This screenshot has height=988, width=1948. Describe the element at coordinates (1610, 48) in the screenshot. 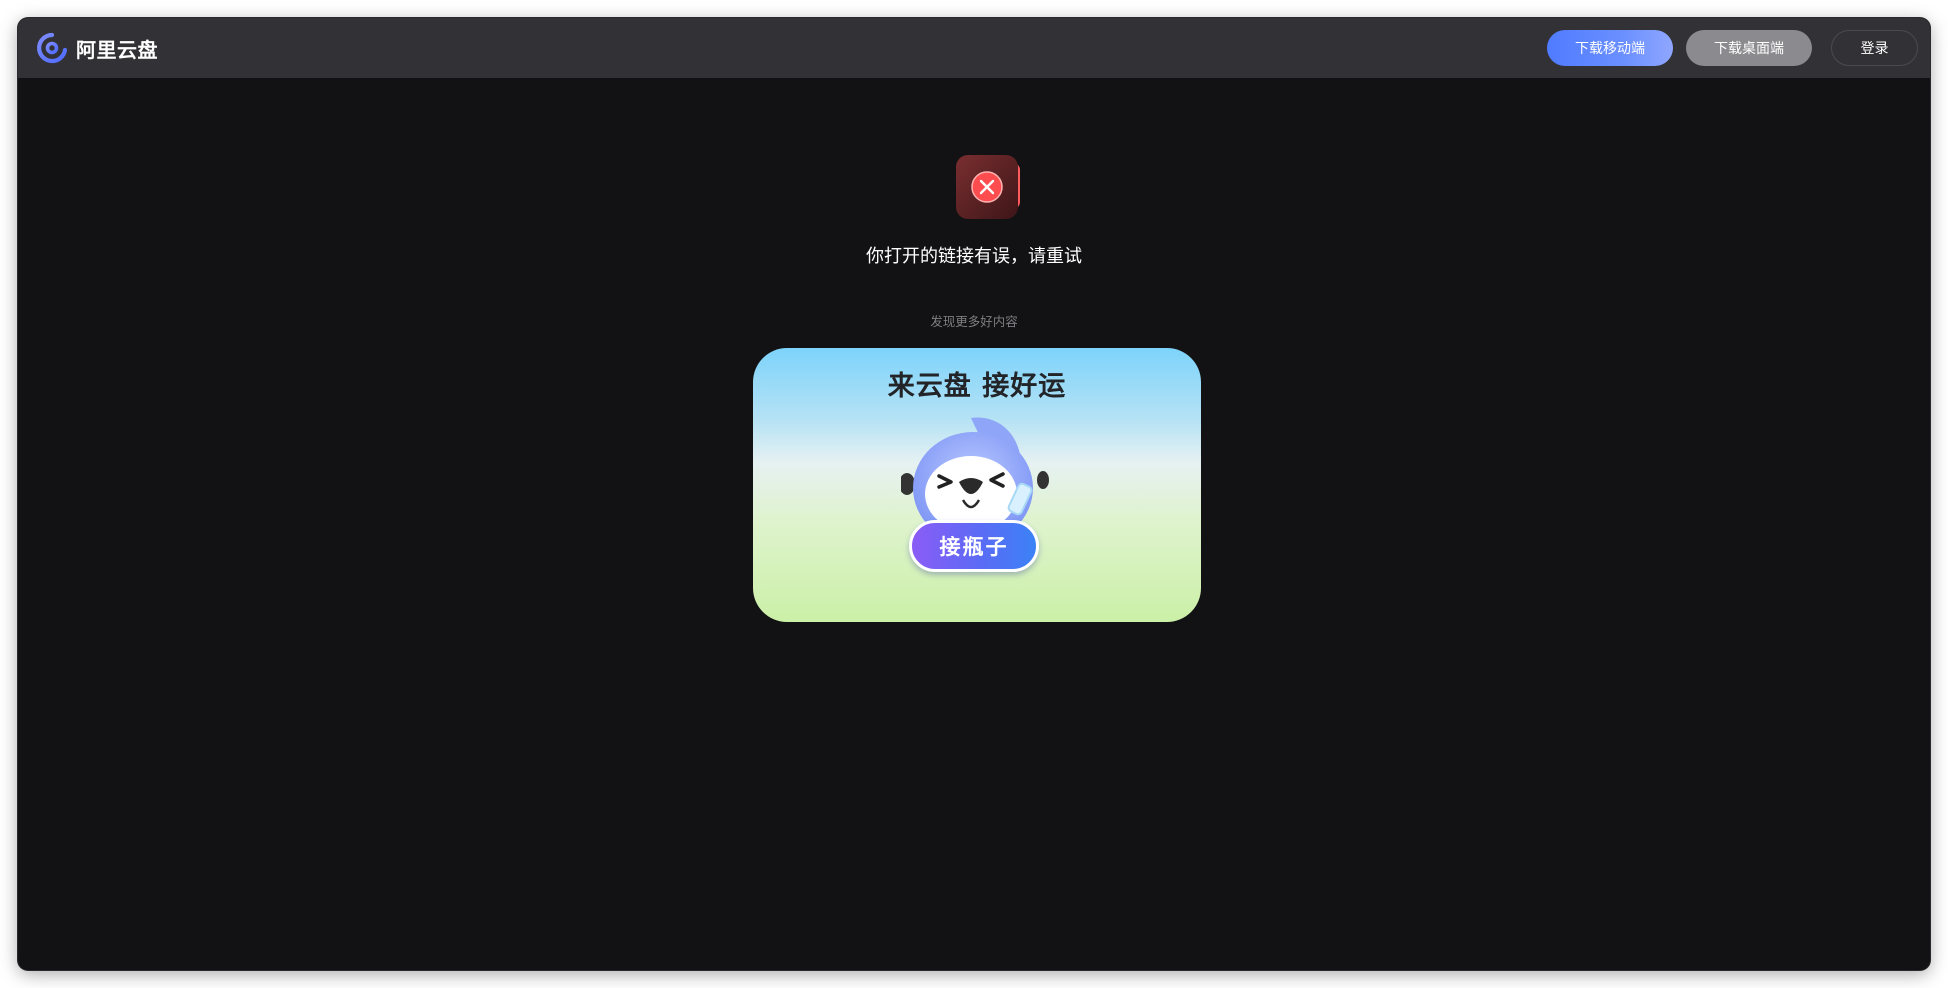

I see `download-mobile-button: 下载移动端` at that location.